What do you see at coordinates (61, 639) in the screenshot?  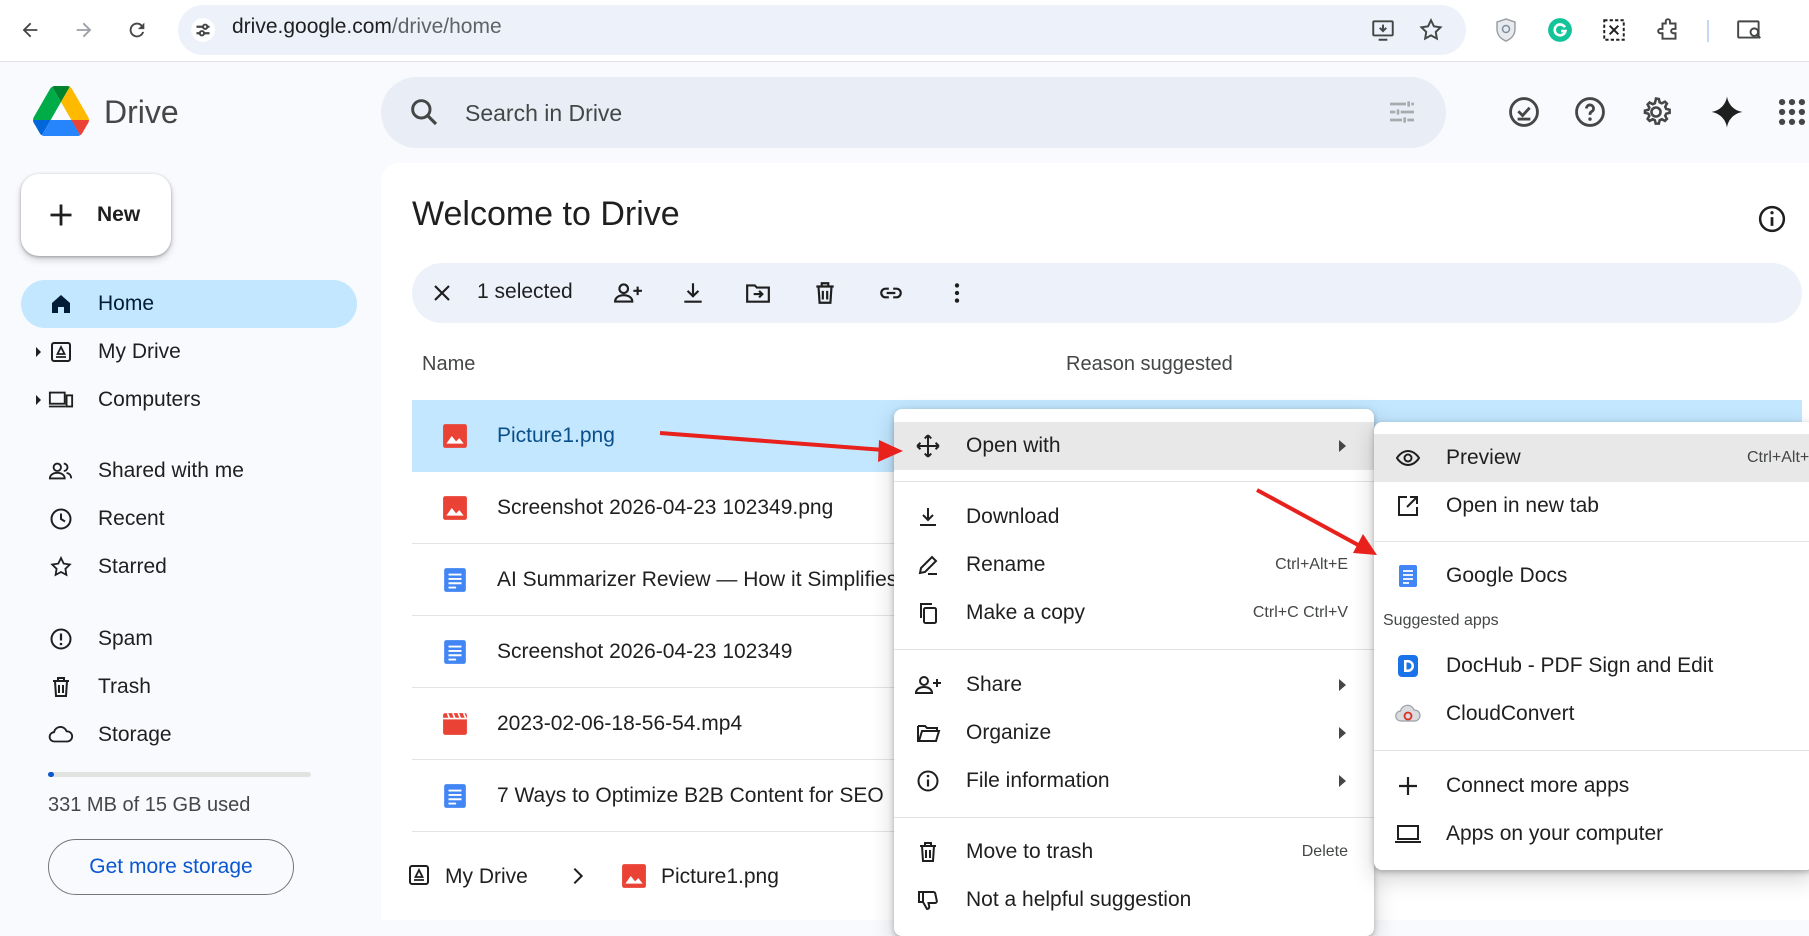 I see `spam-icon` at bounding box center [61, 639].